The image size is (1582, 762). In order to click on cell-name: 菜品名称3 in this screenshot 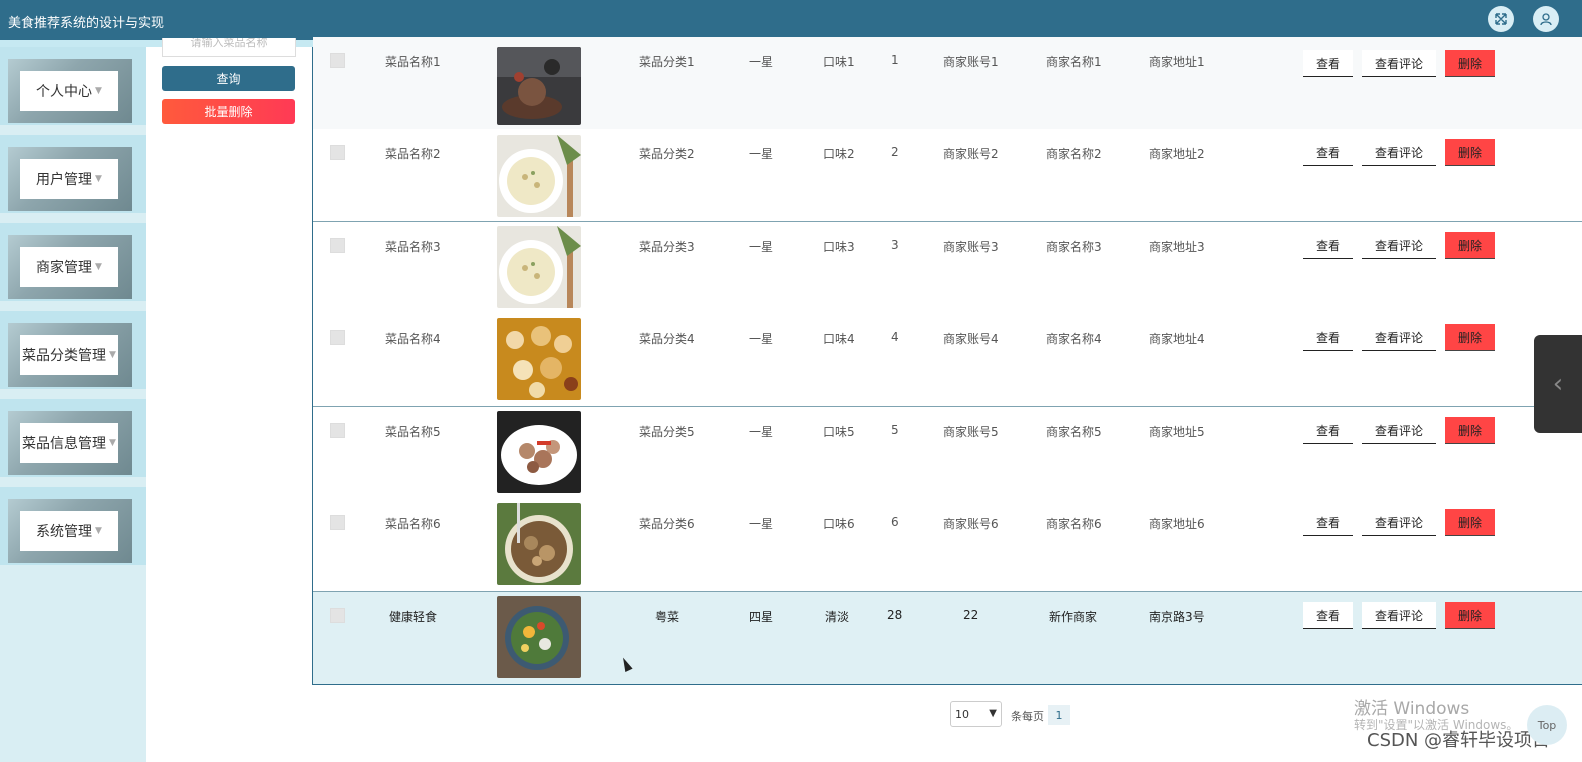, I will do `click(413, 247)`.